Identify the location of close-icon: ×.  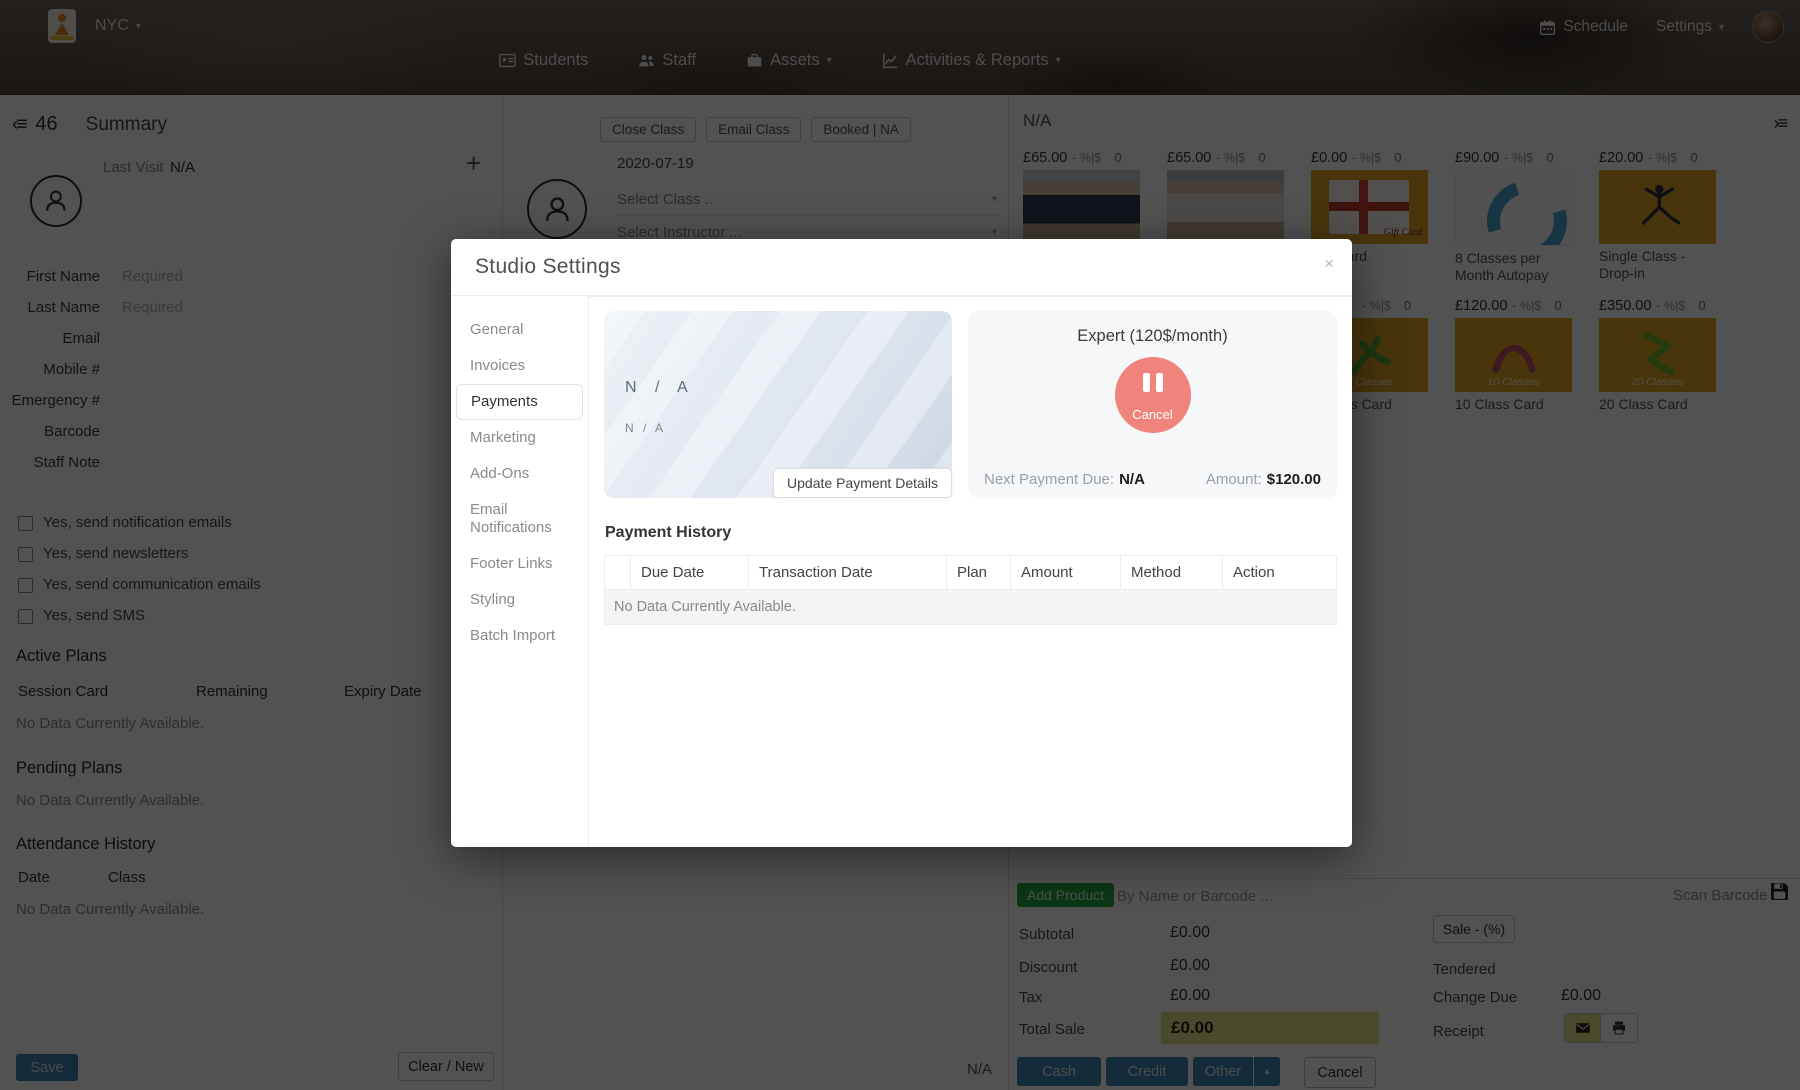
(1329, 264).